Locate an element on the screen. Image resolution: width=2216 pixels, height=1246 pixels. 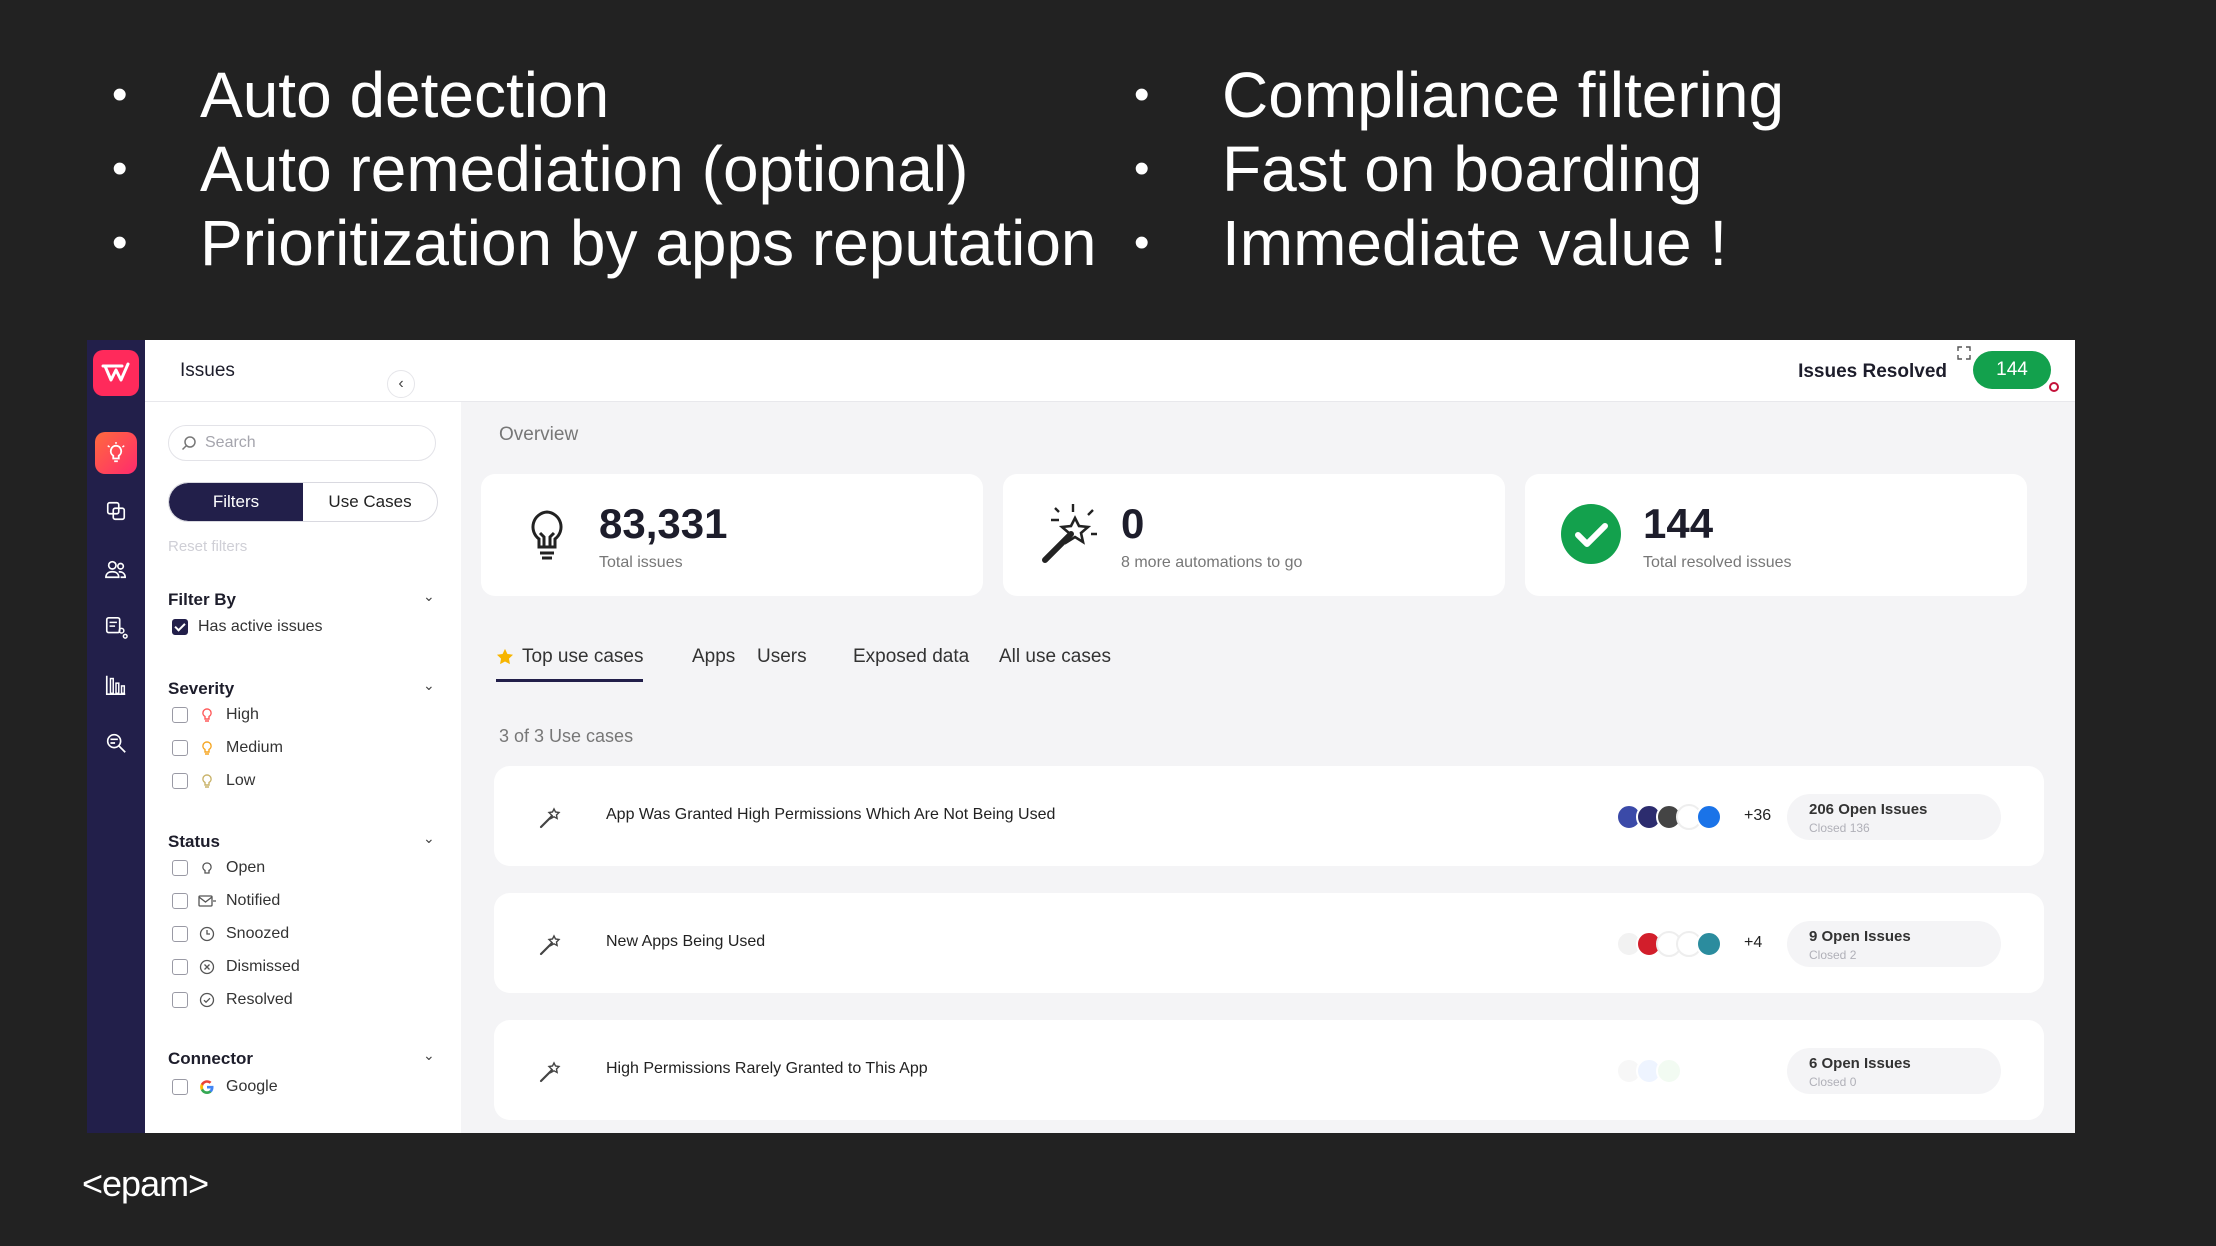
issues-pill: 6 Open Issues Closed 0 is located at coordinates (1894, 1071).